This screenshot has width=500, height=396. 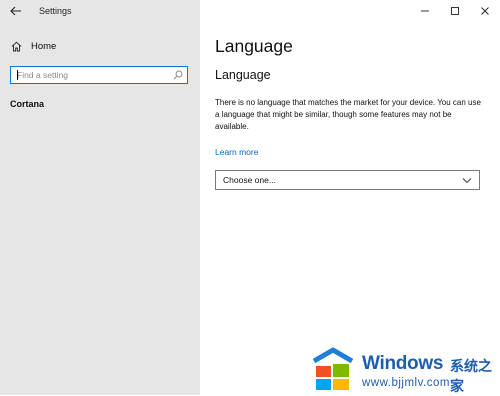 What do you see at coordinates (403, 363) in the screenshot?
I see `watermark-brand: Windows` at bounding box center [403, 363].